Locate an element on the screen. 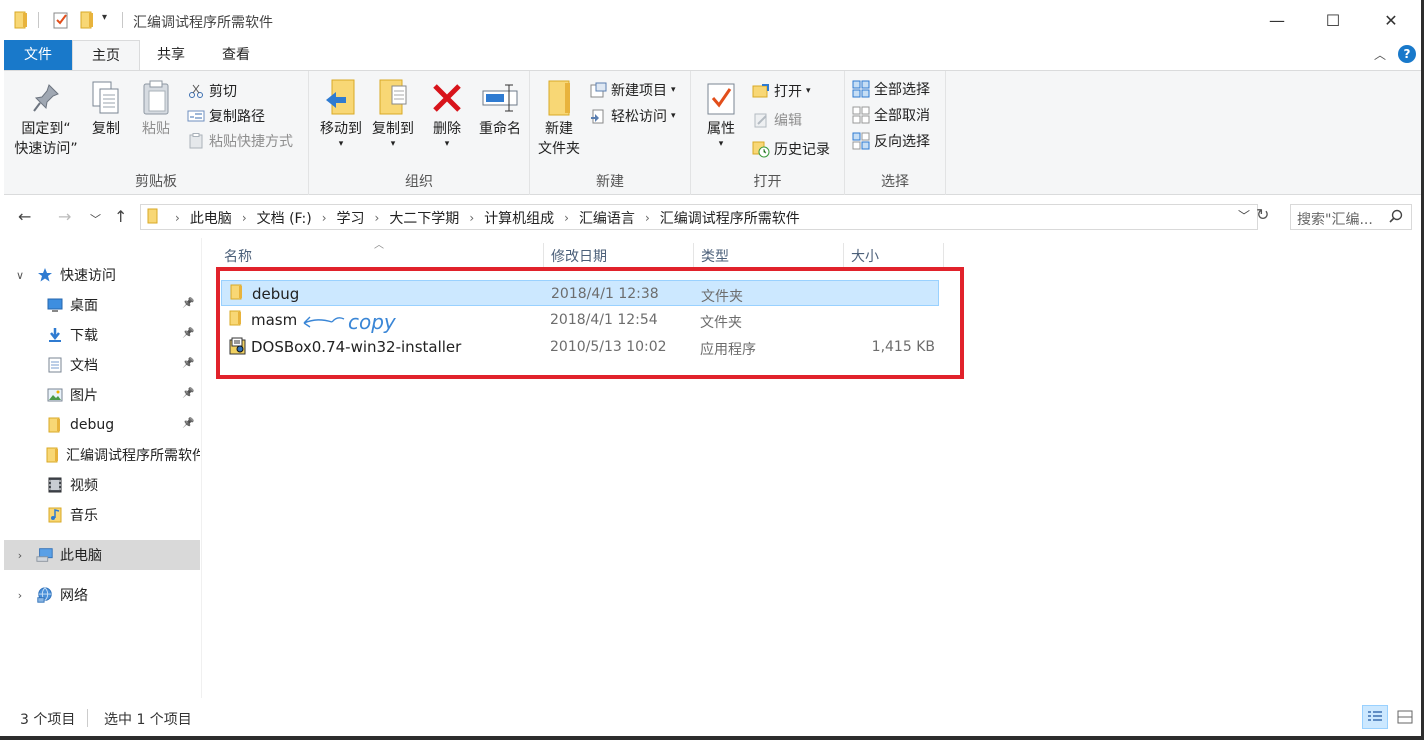 This screenshot has height=740, width=1424. help-icon: ? is located at coordinates (1407, 54).